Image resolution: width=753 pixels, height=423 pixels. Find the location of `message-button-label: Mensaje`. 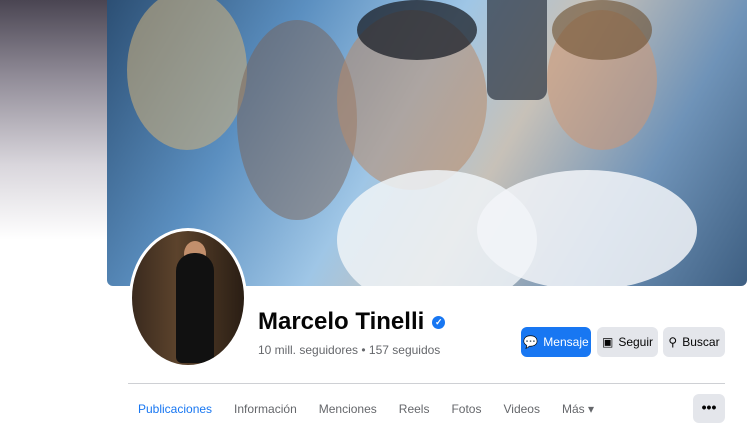

message-button-label: Mensaje is located at coordinates (566, 342).